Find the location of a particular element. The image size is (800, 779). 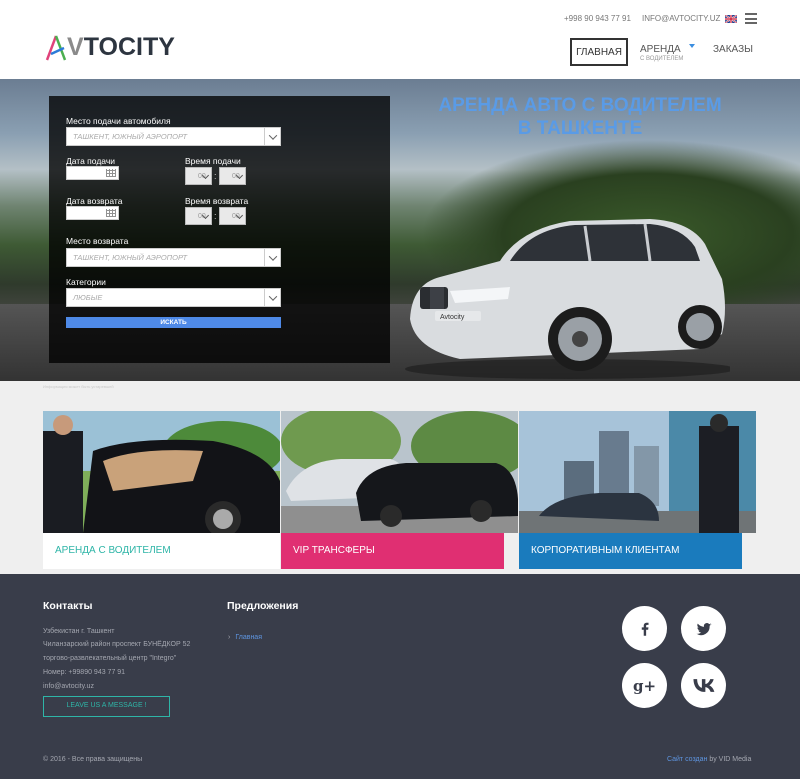

footer-address2: Чиланзарский район проспект БУНЁДКОР 52 is located at coordinates (117, 644).